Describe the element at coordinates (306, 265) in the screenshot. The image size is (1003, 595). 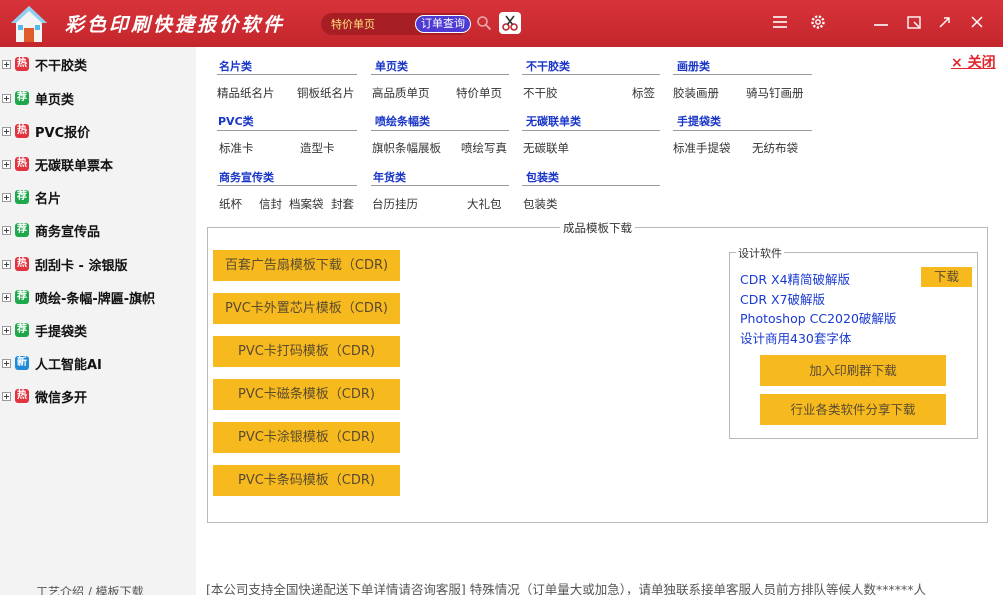
I see `template-download-button: 百套广告扇模板下载（CDR)` at that location.